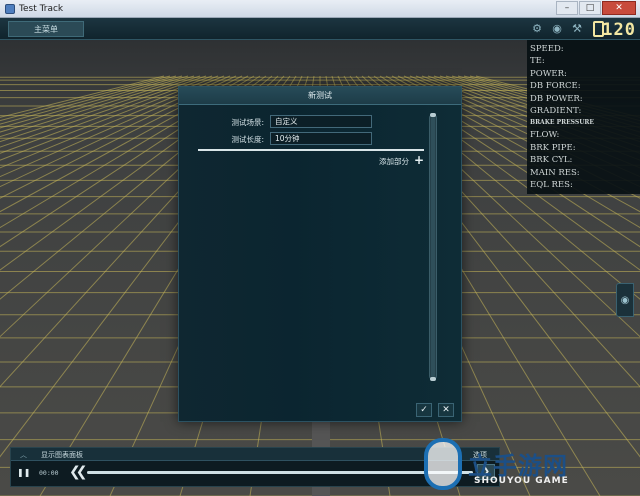  Describe the element at coordinates (23, 455) in the screenshot. I see `collapse-icon: ︿` at that location.